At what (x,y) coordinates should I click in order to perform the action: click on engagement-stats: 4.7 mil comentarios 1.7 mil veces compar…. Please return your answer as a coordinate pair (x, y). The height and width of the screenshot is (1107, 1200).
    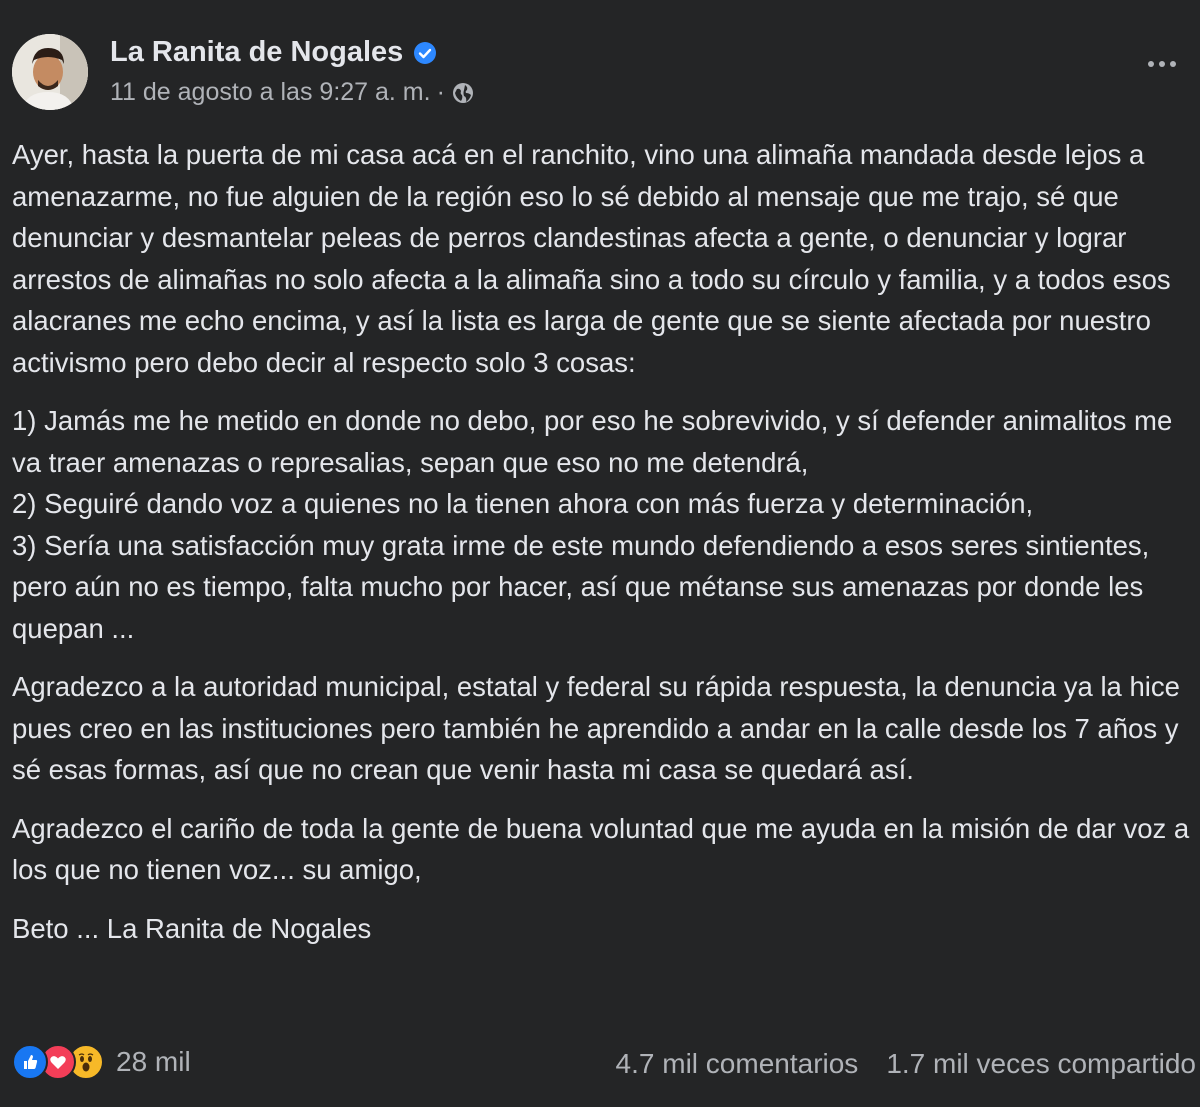
    Looking at the image, I should click on (906, 1064).